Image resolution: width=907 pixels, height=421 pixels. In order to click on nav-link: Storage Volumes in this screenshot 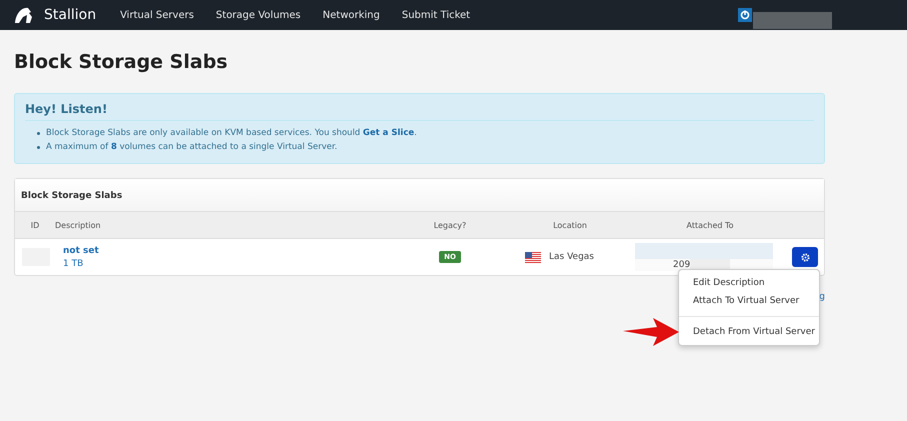, I will do `click(258, 15)`.